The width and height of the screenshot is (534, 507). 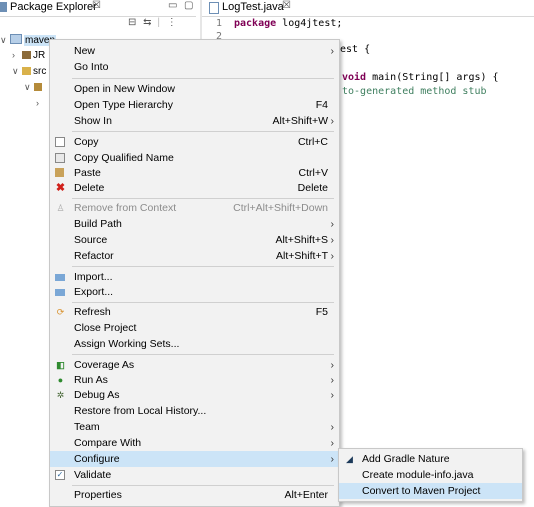 I want to click on menu-item-convert-to-maven: Convert to Maven Project, so click(x=430, y=491).